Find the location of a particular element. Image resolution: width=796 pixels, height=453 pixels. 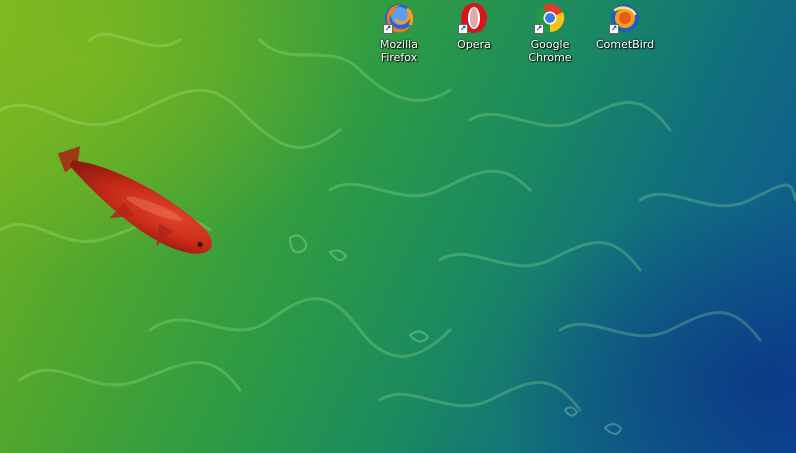

desktop-icon-label: CometBird is located at coordinates (625, 44).